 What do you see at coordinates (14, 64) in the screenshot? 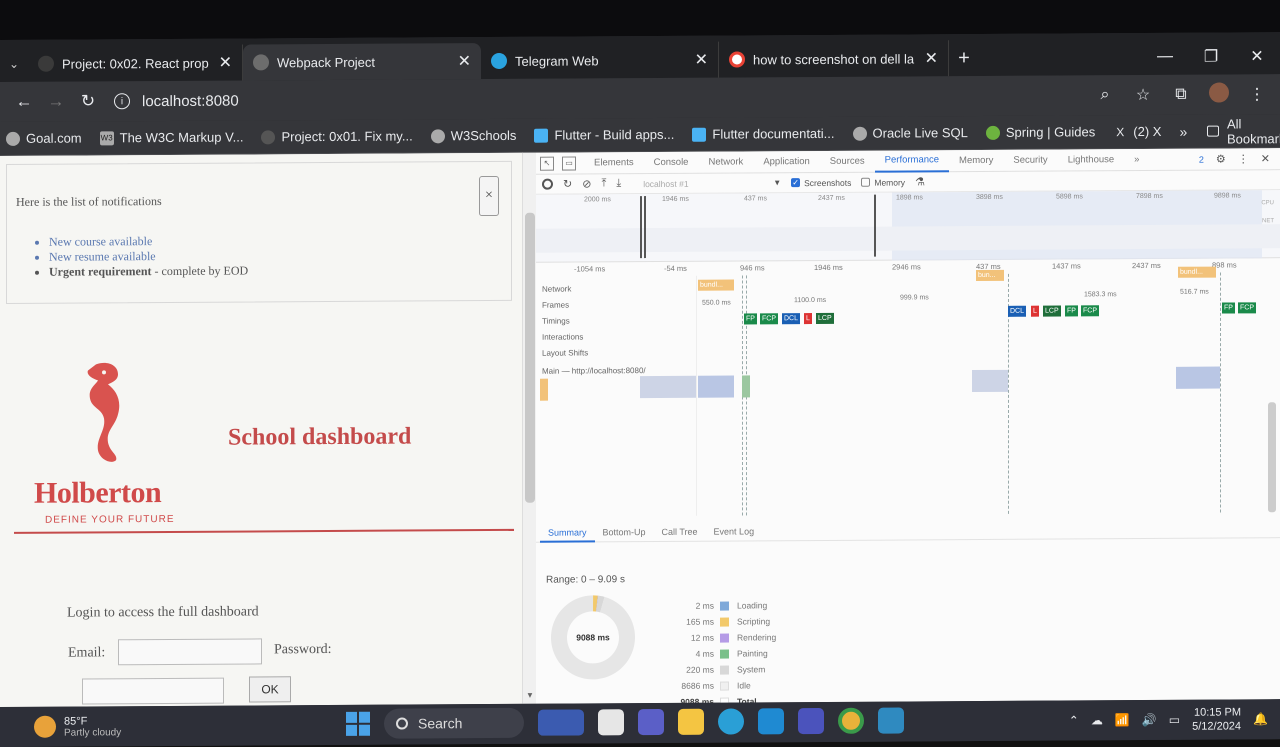
I see `tab-search-chevron-icon: ⌄` at bounding box center [14, 64].